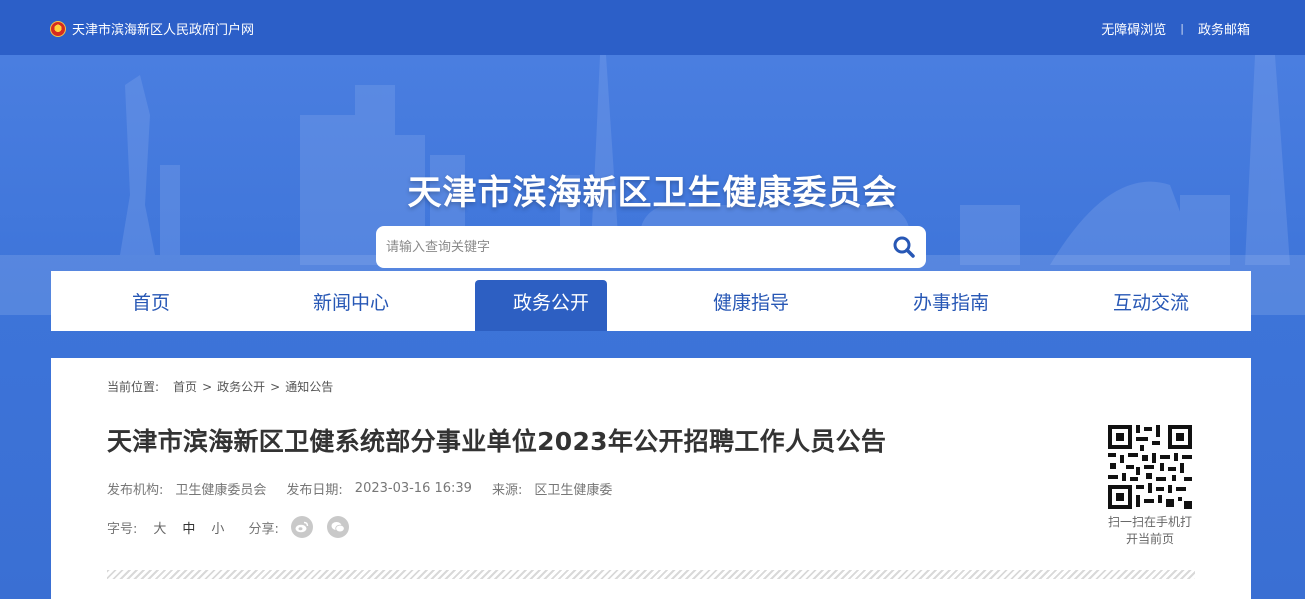  What do you see at coordinates (351, 301) in the screenshot?
I see `nav-item-news: 新闻中心` at bounding box center [351, 301].